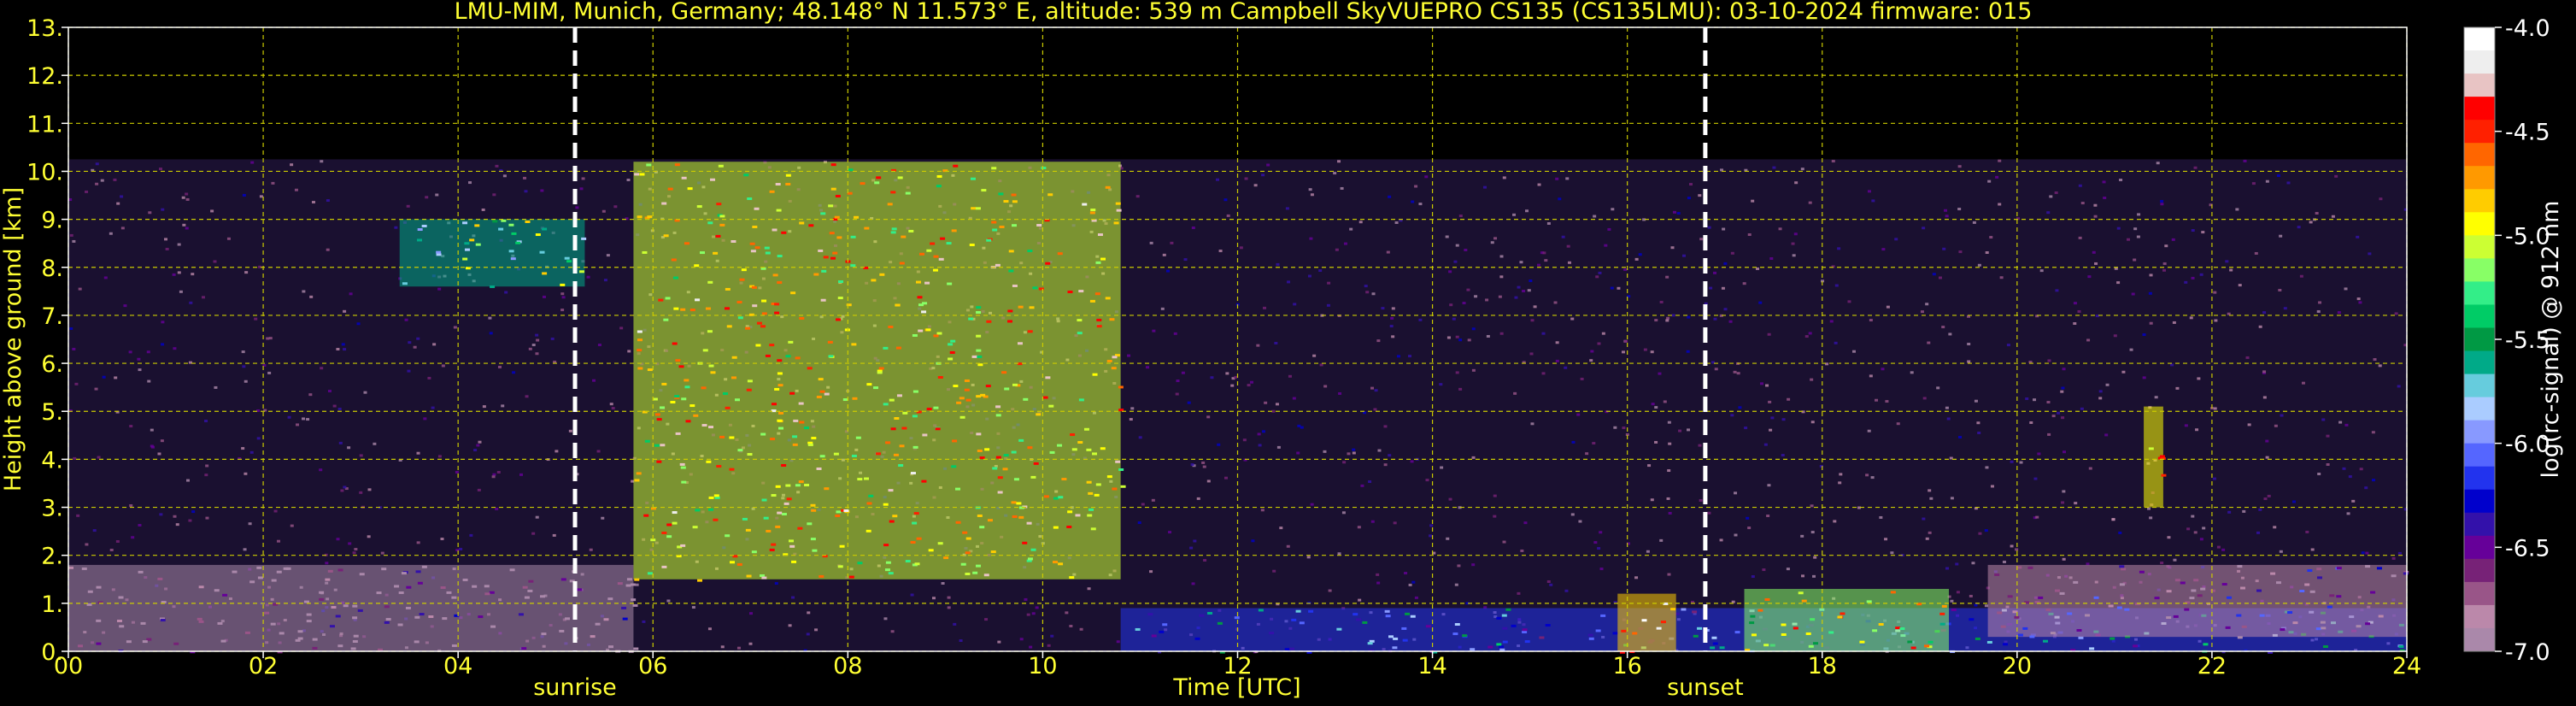  What do you see at coordinates (2479, 39) in the screenshot?
I see `colorbar-segment` at bounding box center [2479, 39].